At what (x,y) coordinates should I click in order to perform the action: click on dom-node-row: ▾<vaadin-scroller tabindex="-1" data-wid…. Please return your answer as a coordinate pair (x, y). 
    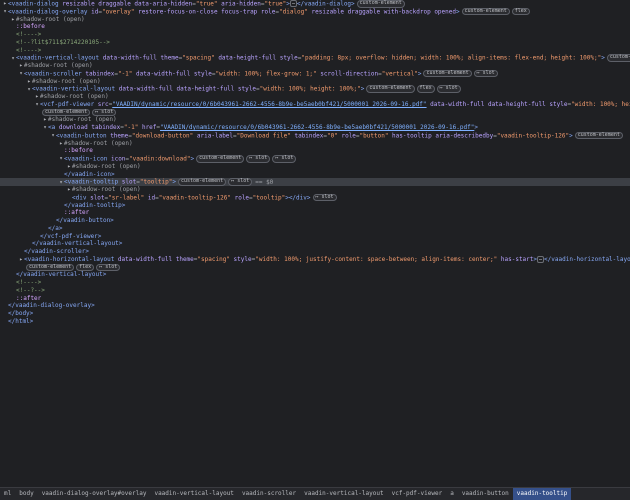
    Looking at the image, I should click on (315, 73).